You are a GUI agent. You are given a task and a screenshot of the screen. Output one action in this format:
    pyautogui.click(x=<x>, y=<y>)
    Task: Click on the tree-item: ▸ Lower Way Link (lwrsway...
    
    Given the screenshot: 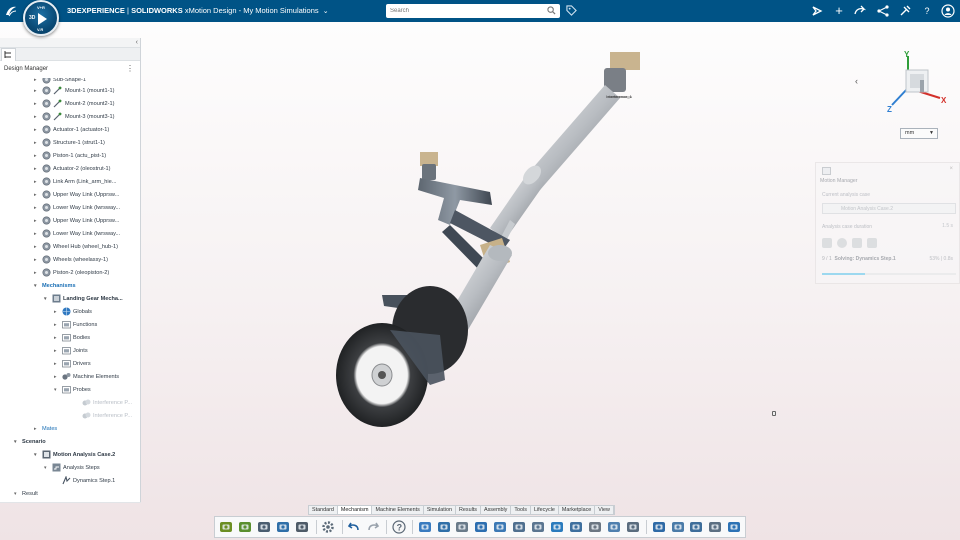 What is the action you would take?
    pyautogui.click(x=77, y=208)
    